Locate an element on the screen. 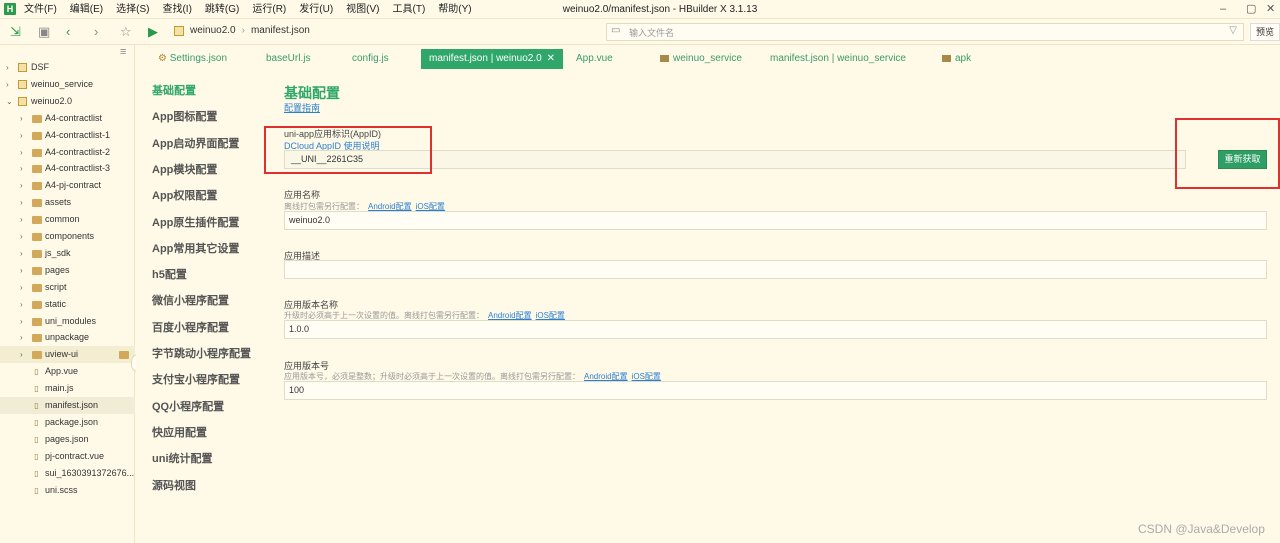 This screenshot has height=543, width=1280. settings-nav-item: 支付宝小程序配置 is located at coordinates (196, 379).